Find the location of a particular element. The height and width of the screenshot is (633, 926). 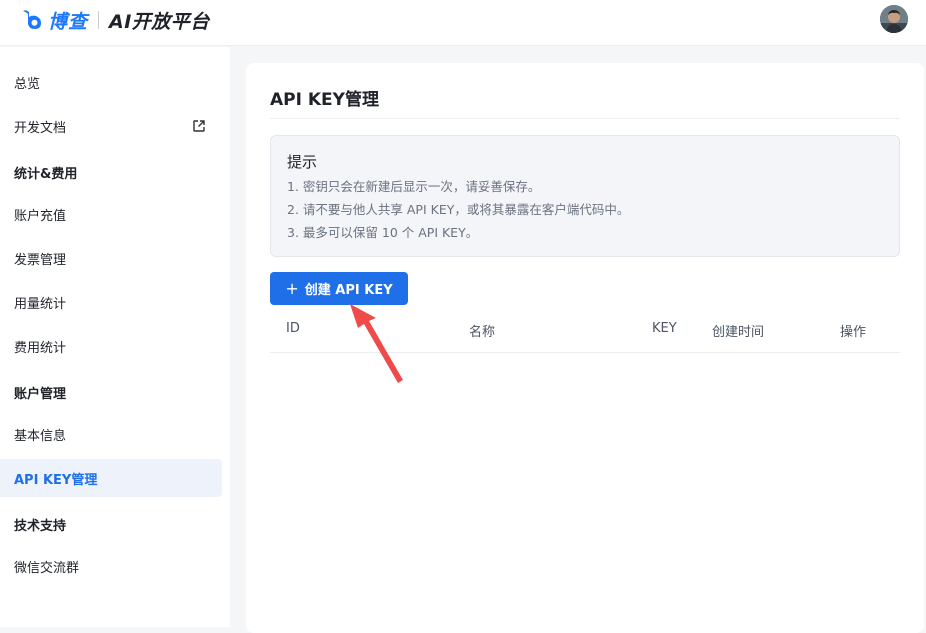

sidebar-item-docs: 开发文档 is located at coordinates (111, 126).